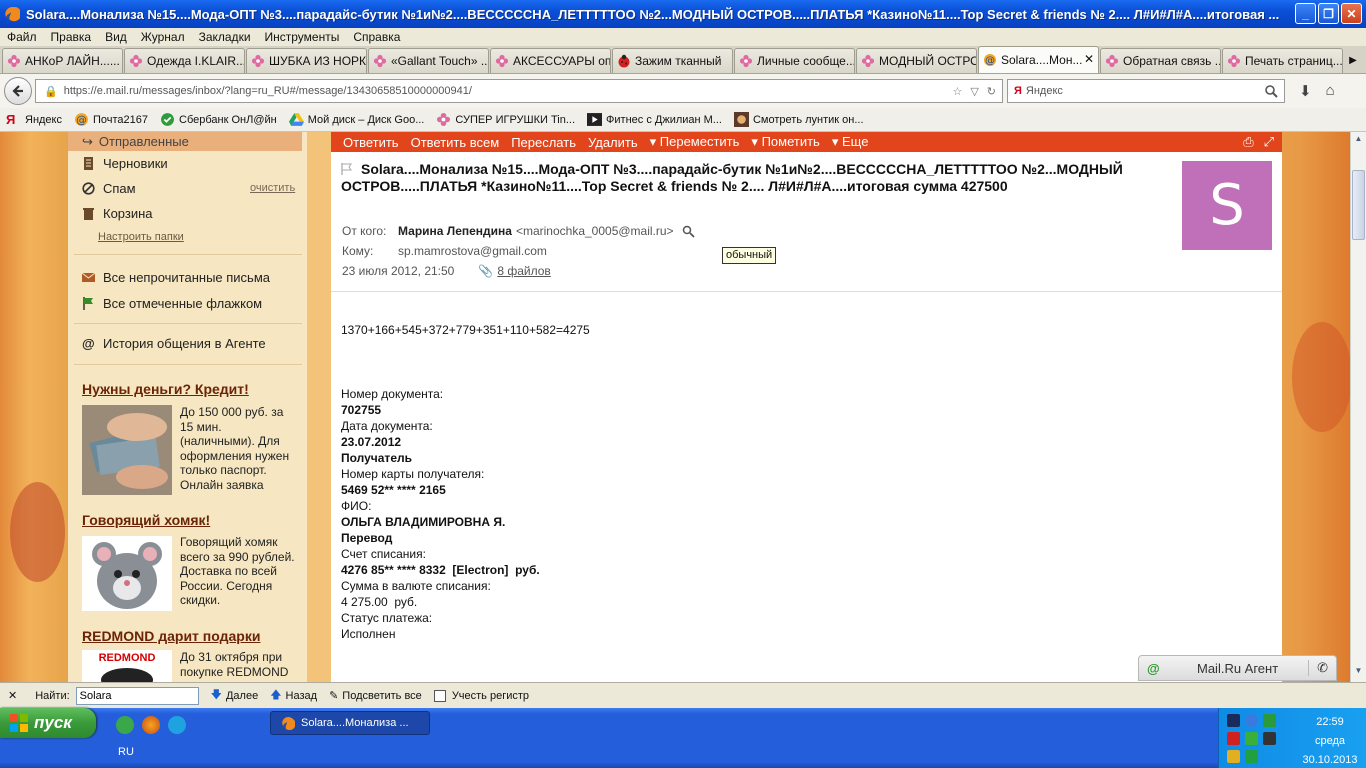 This screenshot has height=768, width=1366. I want to click on sender-name: Марина Лепендина, so click(455, 231).